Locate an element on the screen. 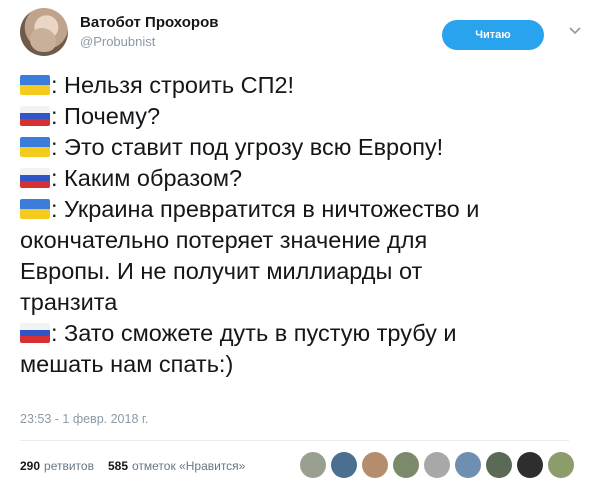  likes-stat: 585 отметок «Нравится» is located at coordinates (176, 466).